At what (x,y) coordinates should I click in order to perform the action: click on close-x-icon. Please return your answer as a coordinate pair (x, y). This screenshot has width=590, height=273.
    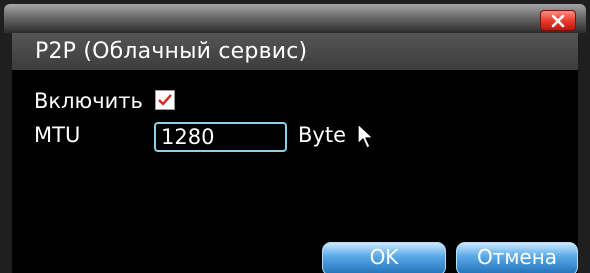
    Looking at the image, I should click on (558, 20).